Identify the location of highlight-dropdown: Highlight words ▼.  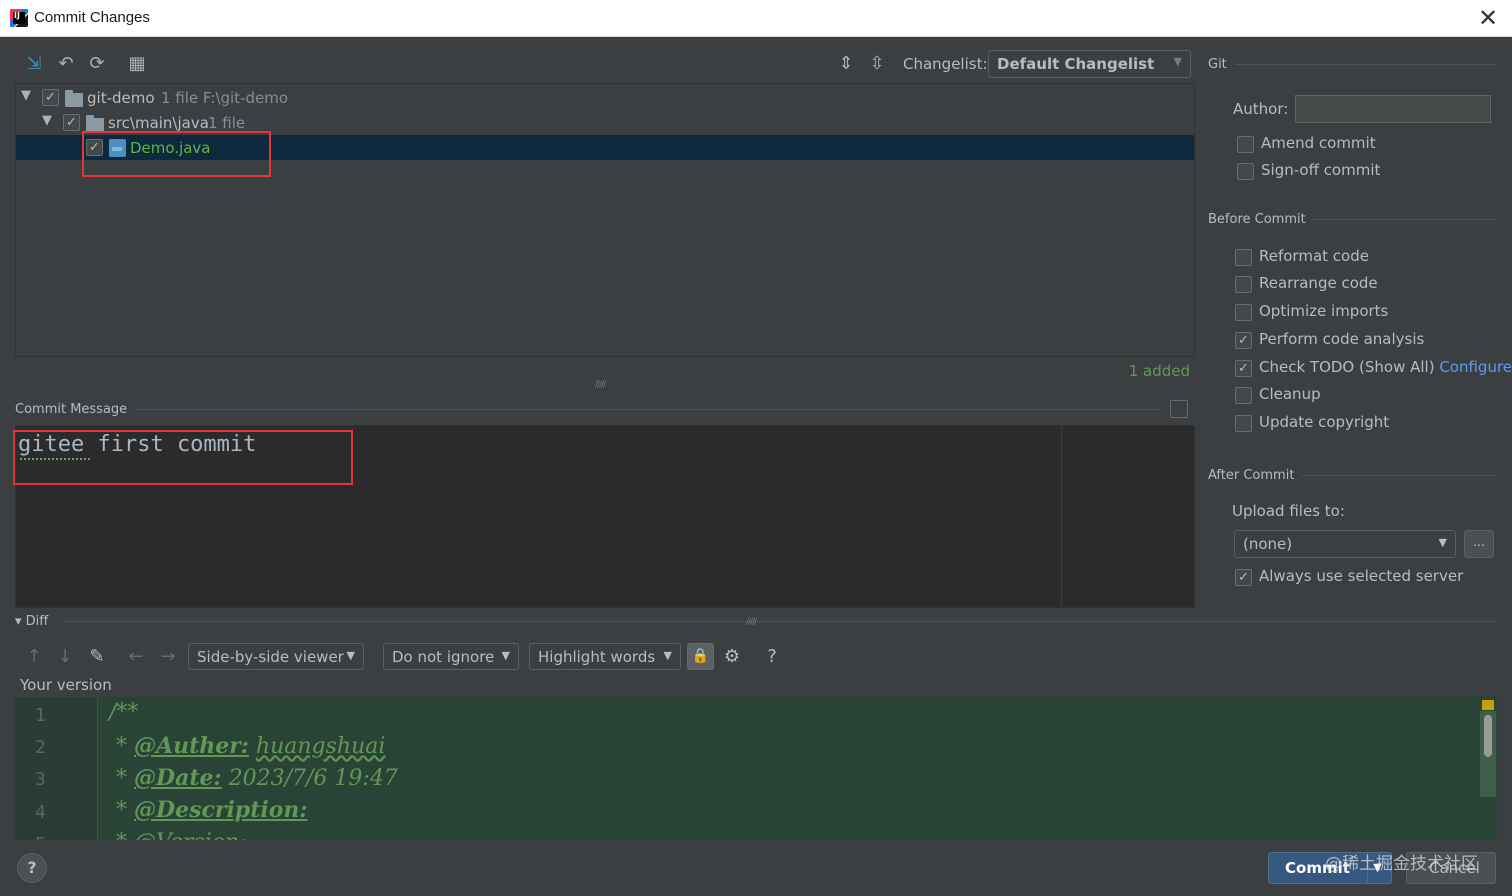
(605, 656).